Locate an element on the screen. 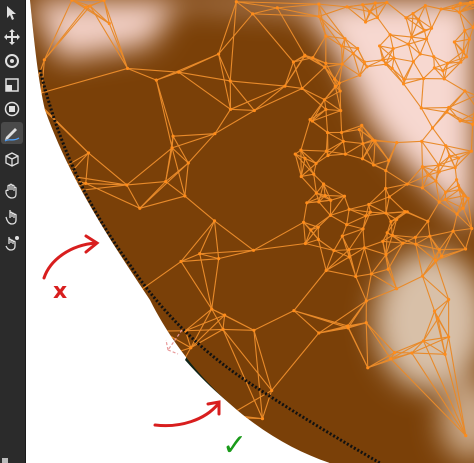  scale-tool is located at coordinates (12, 85).